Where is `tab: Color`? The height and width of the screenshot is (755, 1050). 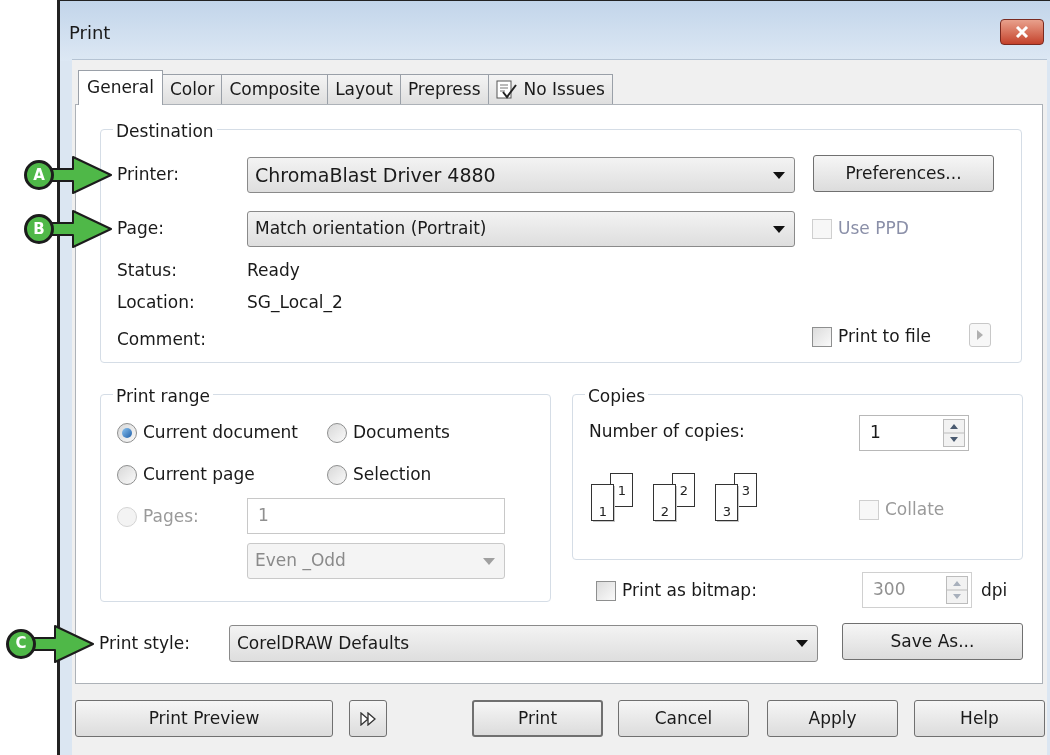 tab: Color is located at coordinates (192, 89).